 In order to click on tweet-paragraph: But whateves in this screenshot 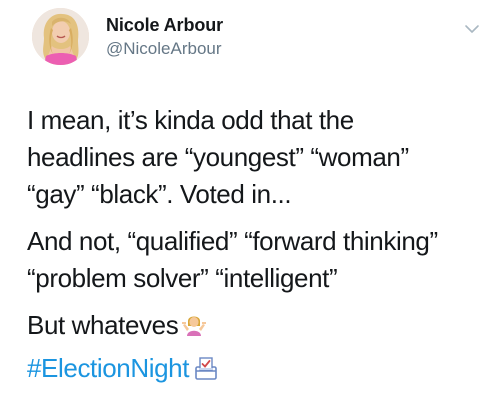, I will do `click(257, 327)`.